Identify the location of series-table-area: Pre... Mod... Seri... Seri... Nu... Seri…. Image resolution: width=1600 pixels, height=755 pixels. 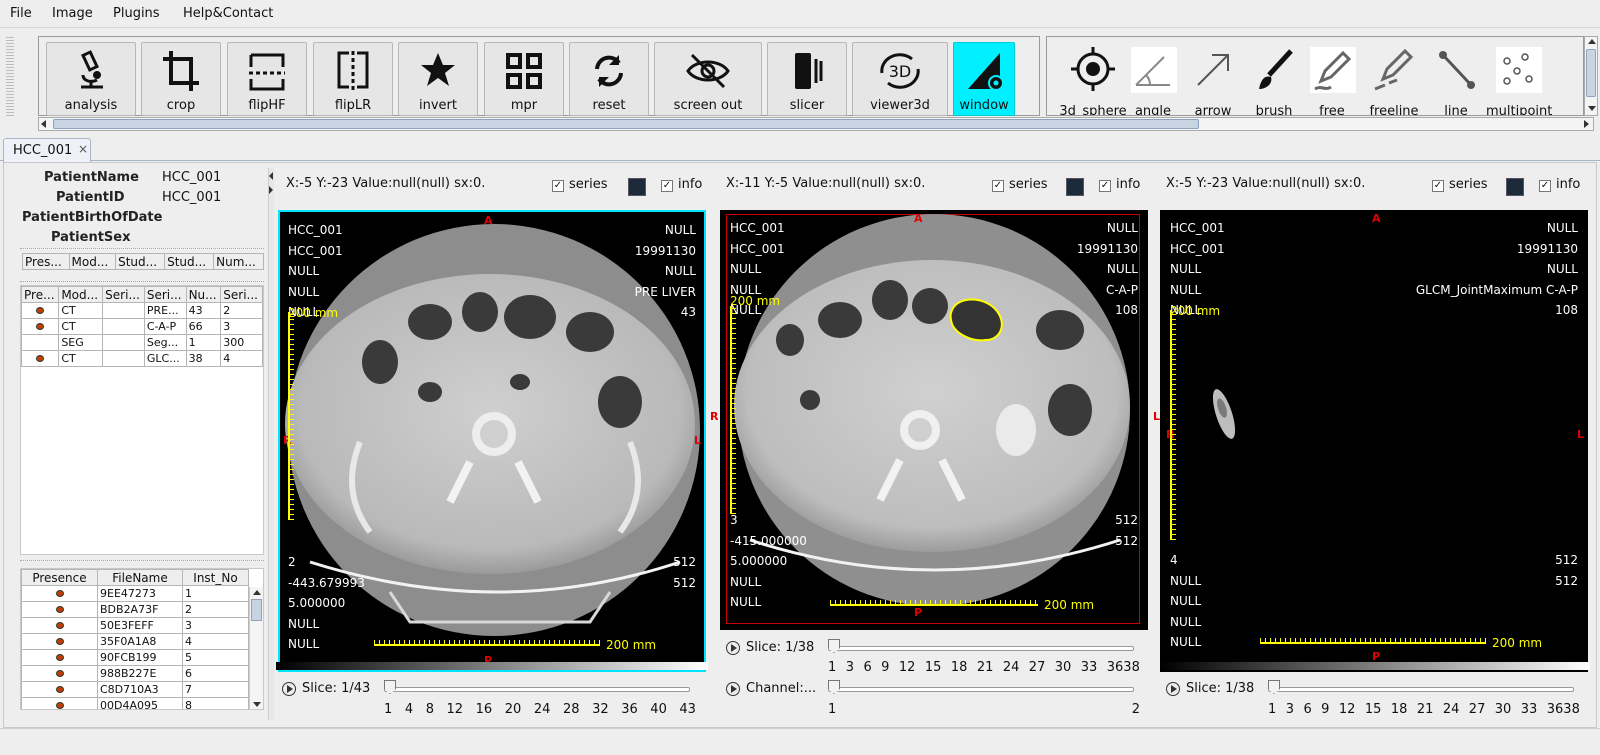
(142, 420).